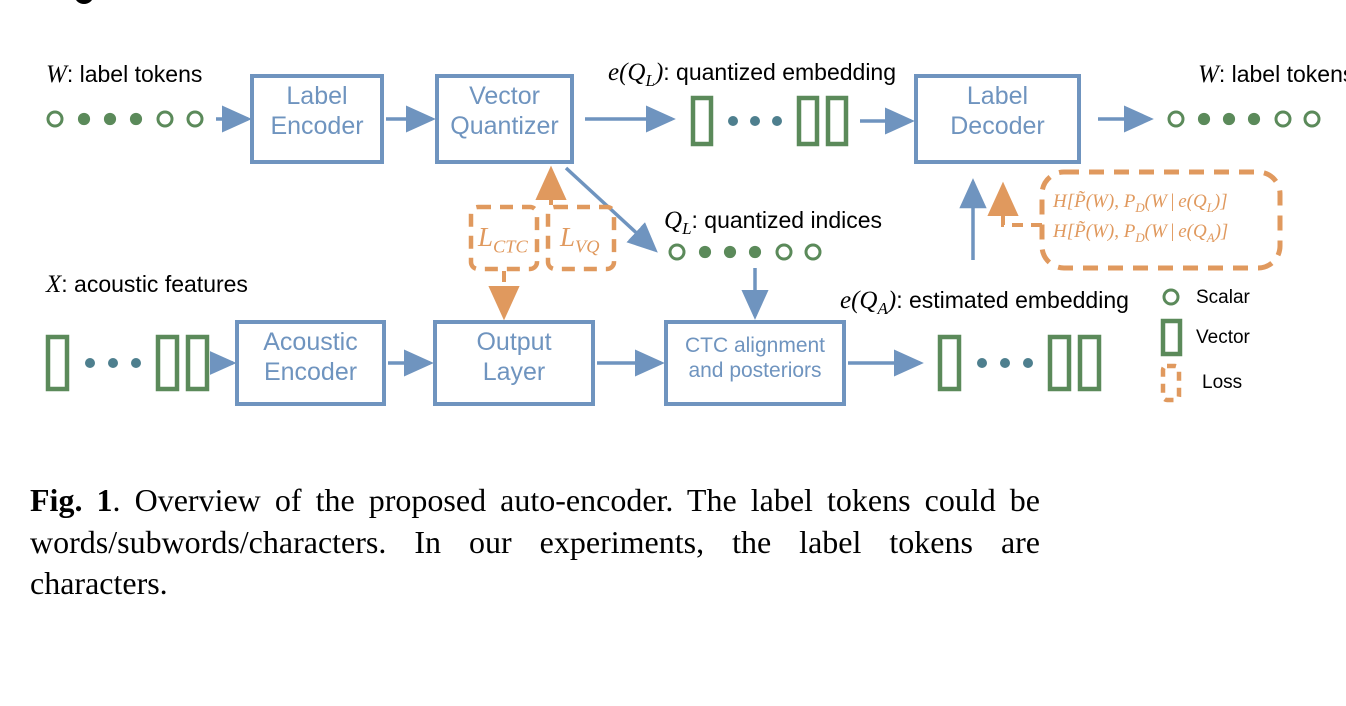 Image resolution: width=1346 pixels, height=706 pixels. I want to click on annotation-text: : estimated embedding, so click(1012, 300).